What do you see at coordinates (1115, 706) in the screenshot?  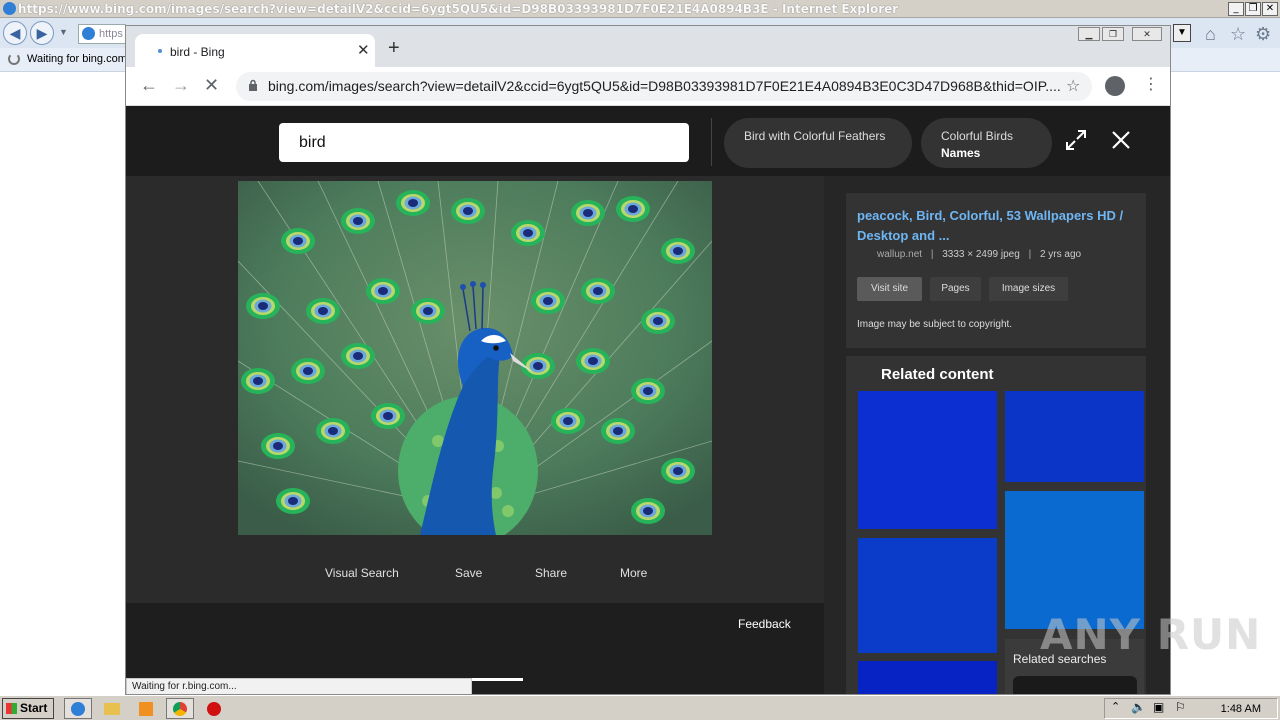 I see `tray-expand-icon: ⌃` at bounding box center [1115, 706].